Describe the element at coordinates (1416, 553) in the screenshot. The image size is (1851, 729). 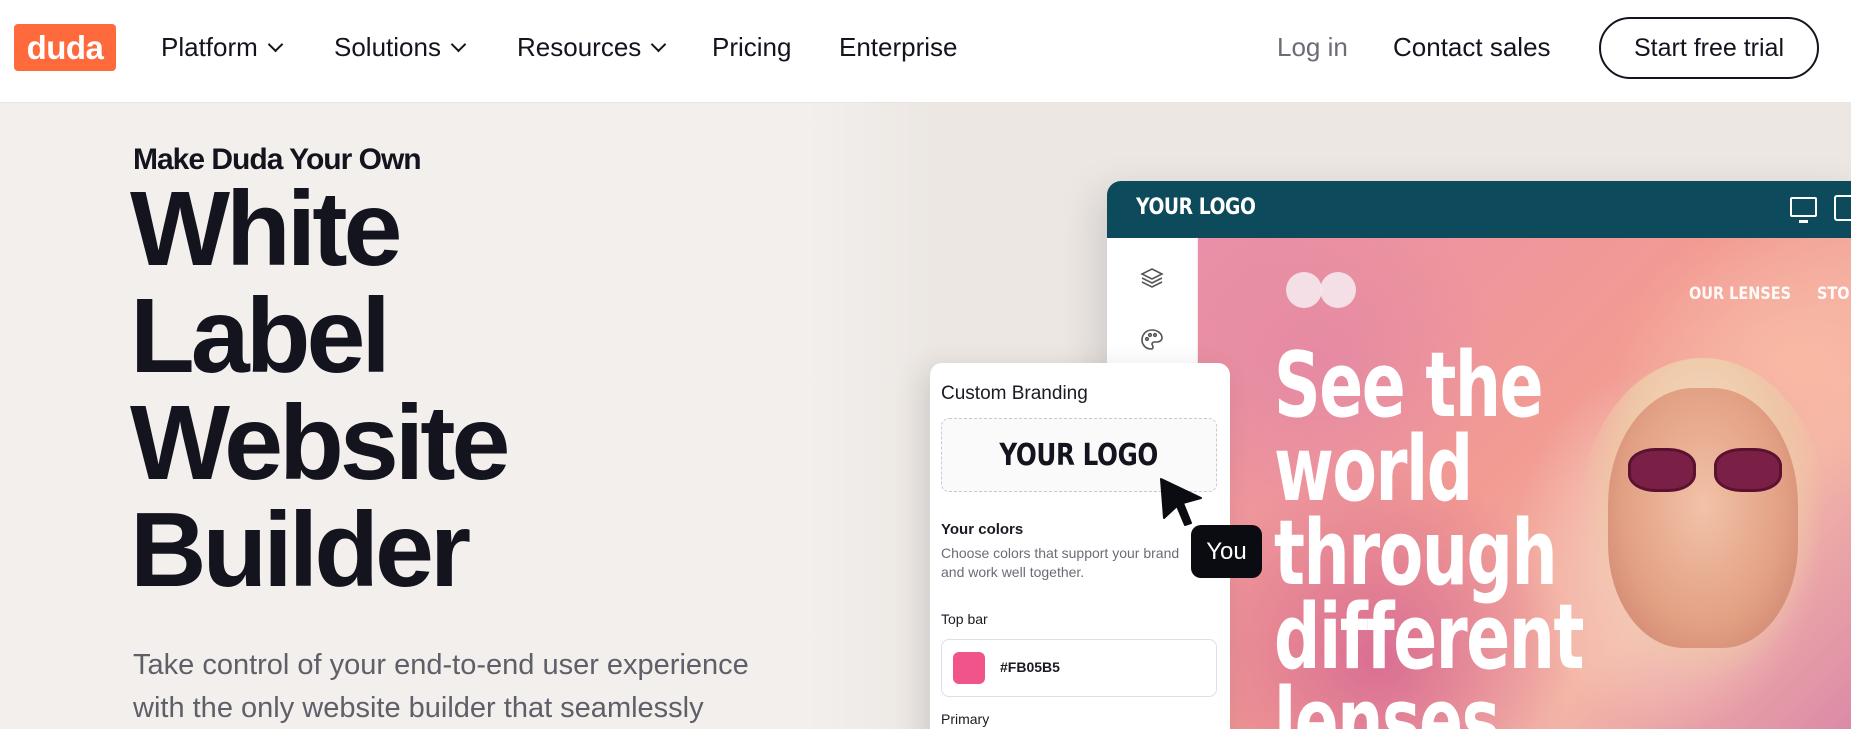
I see `site-hero-line: through` at that location.